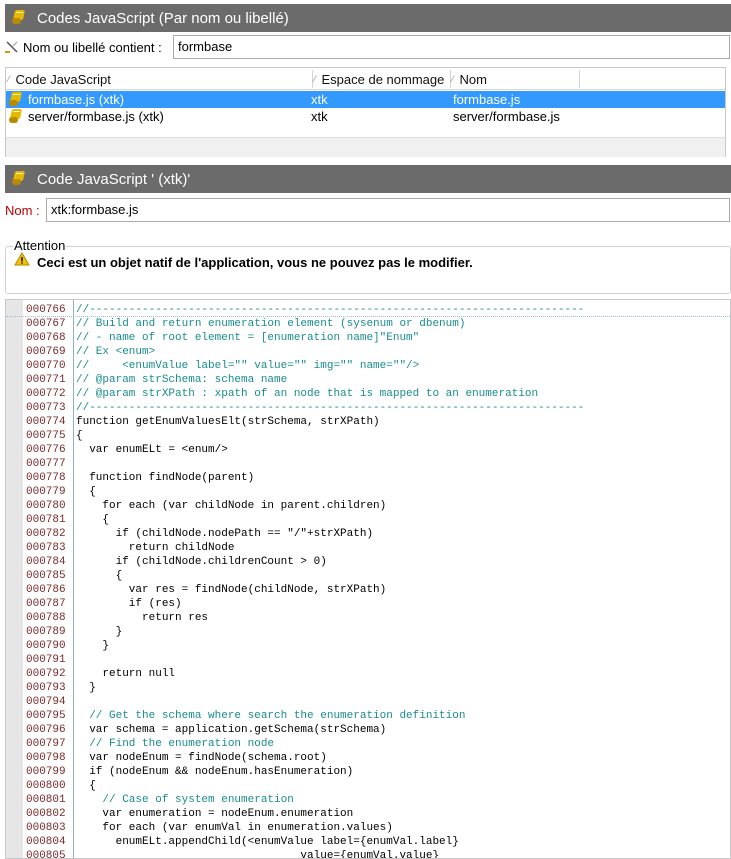  Describe the element at coordinates (384, 79) in the screenshot. I see `column-header-namespace: ⁄ Espace de nommage` at that location.